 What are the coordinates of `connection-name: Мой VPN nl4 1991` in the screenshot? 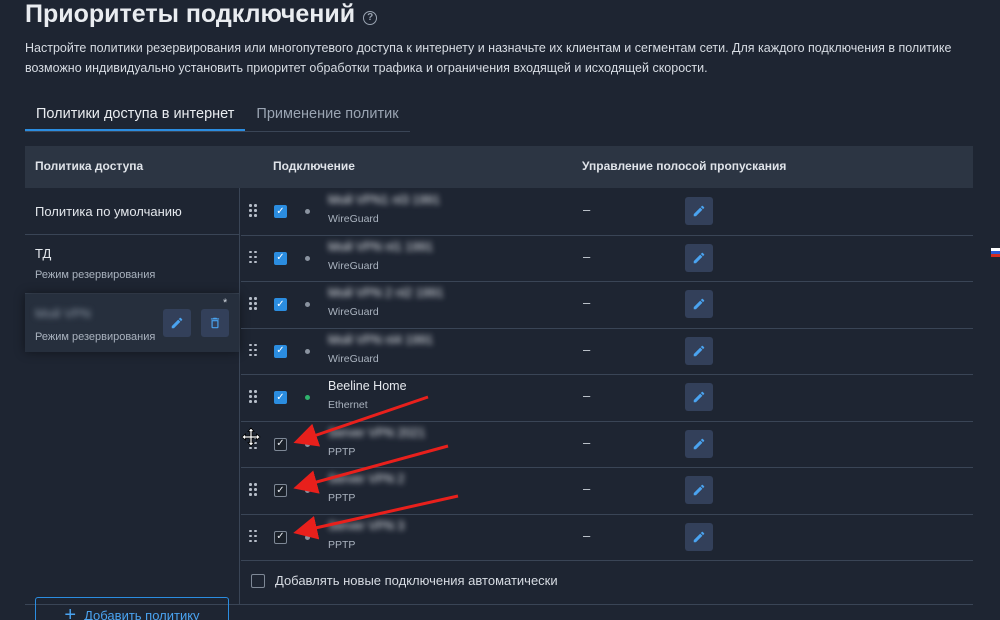 It's located at (381, 339).